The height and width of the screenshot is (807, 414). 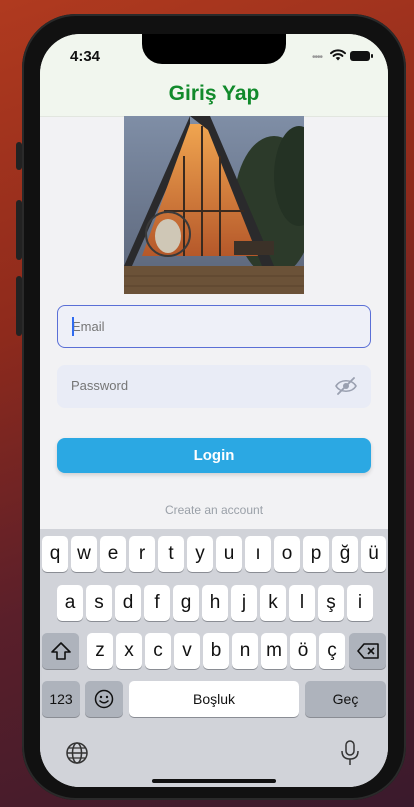 I want to click on nav-bar: Giriş Yap, so click(x=214, y=99).